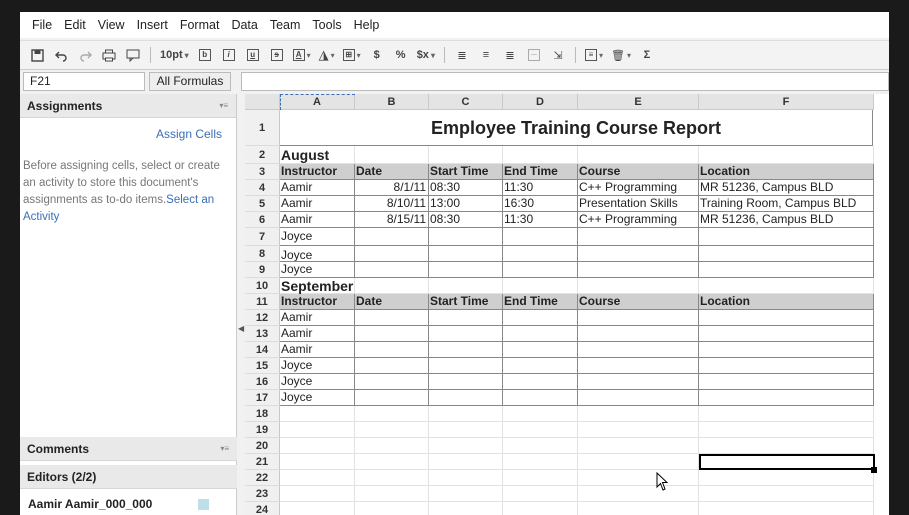  I want to click on bold-button: b, so click(205, 55).